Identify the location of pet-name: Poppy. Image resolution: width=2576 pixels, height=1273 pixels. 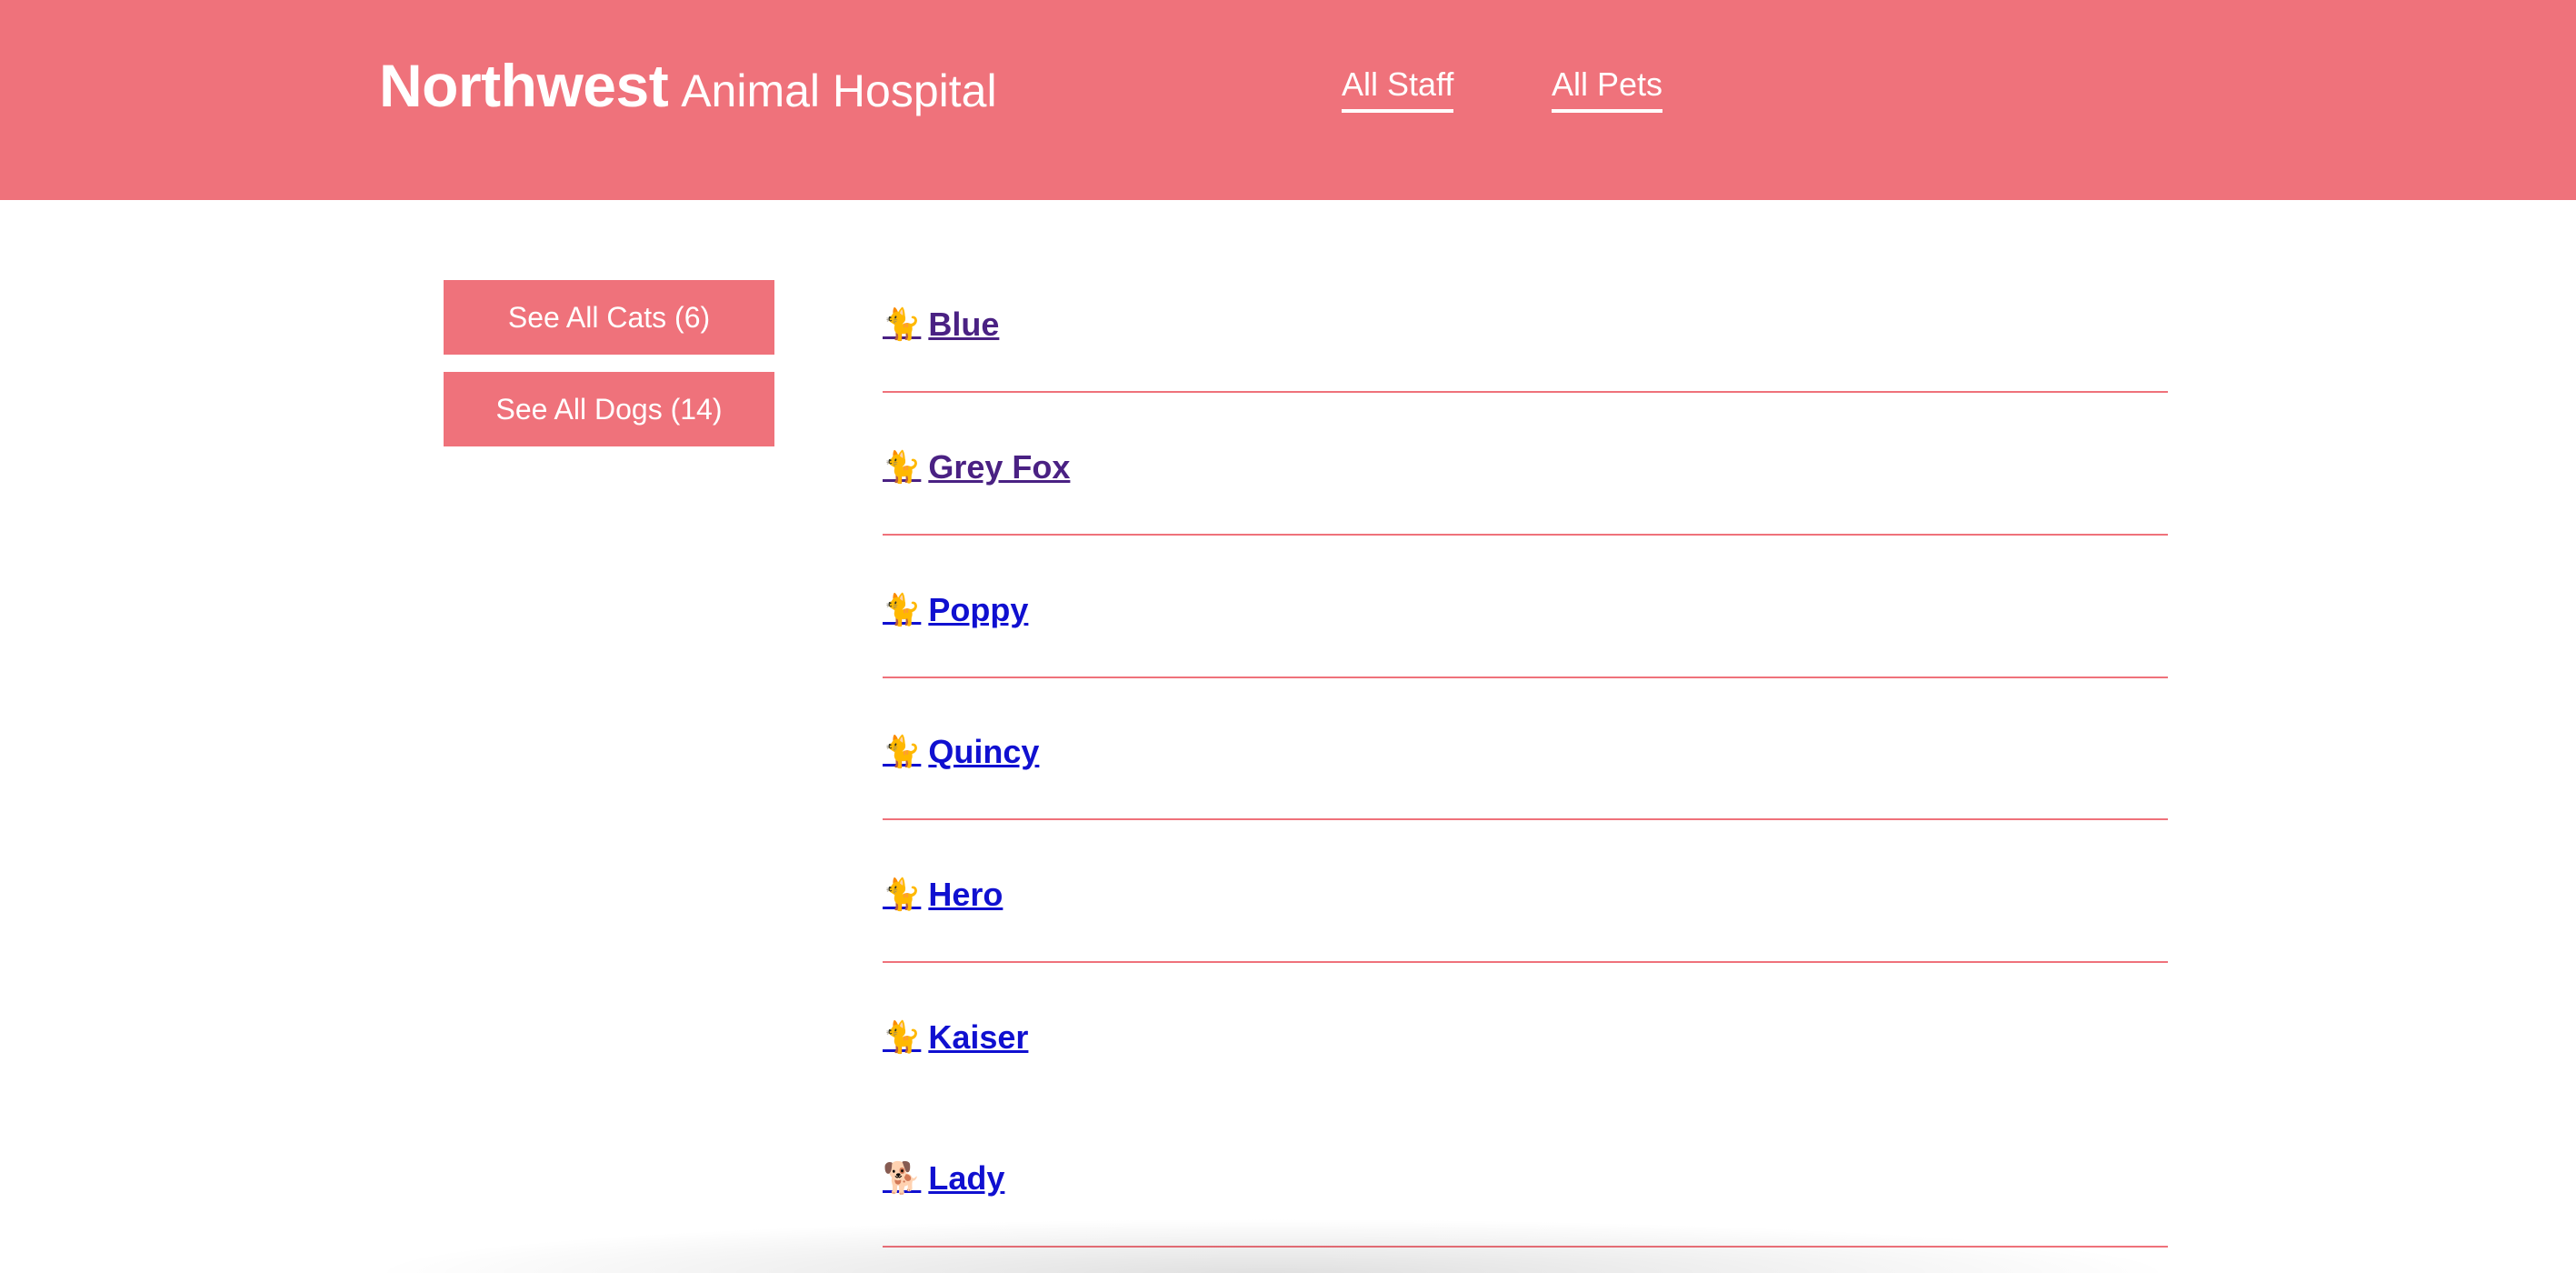
(978, 609).